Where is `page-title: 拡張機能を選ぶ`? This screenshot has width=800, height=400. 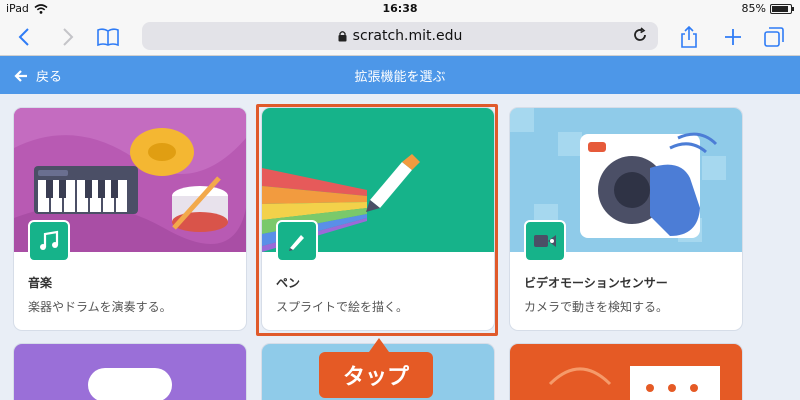
page-title: 拡張機能を選ぶ is located at coordinates (400, 77).